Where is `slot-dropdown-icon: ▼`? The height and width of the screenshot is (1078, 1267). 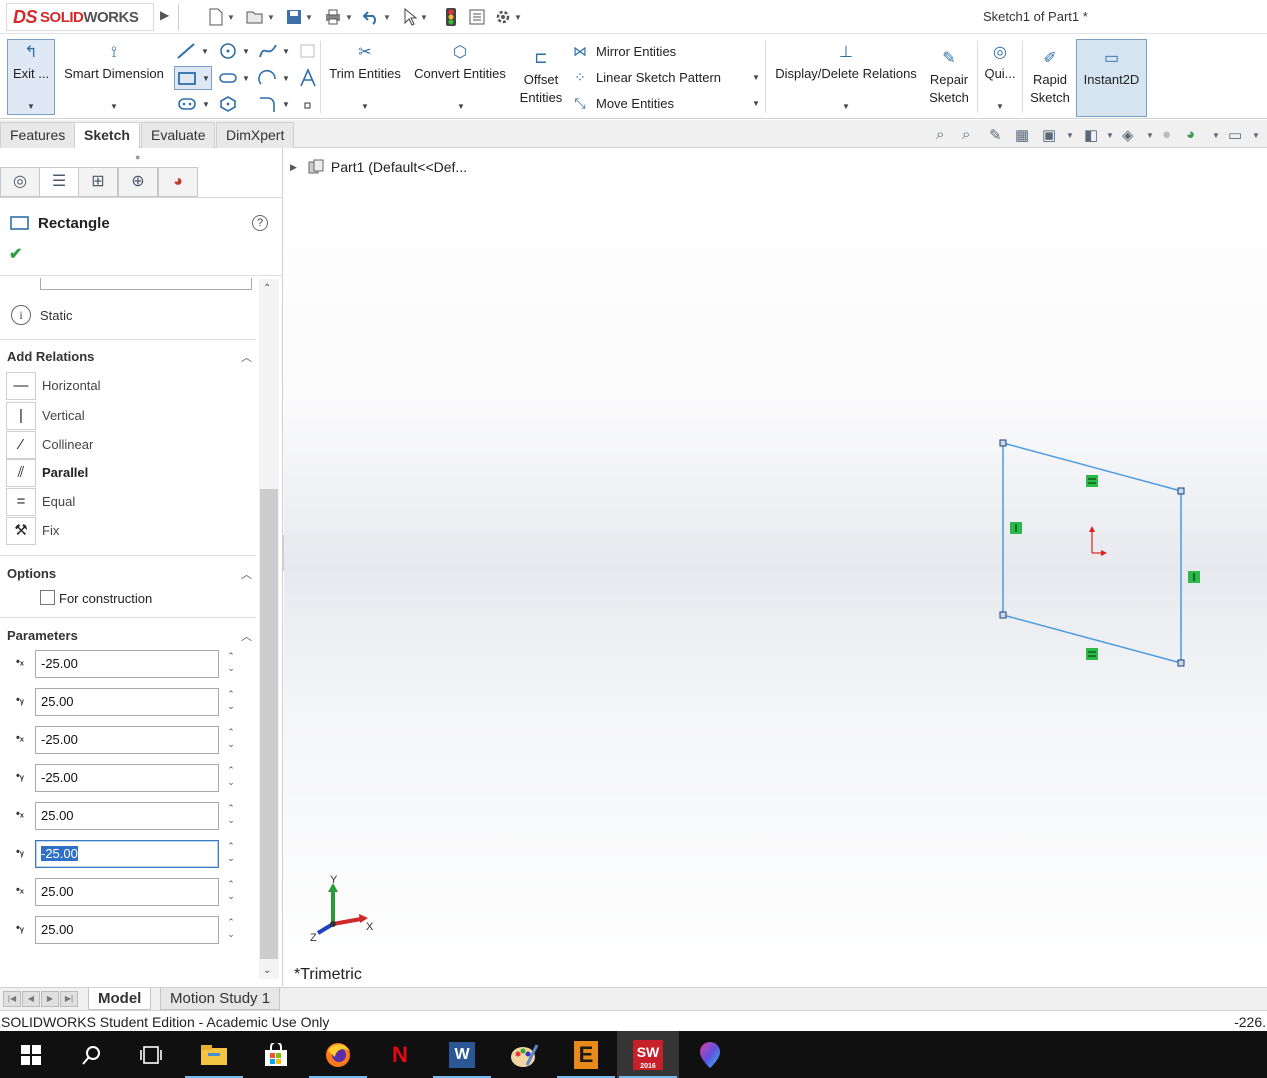 slot-dropdown-icon: ▼ is located at coordinates (246, 78).